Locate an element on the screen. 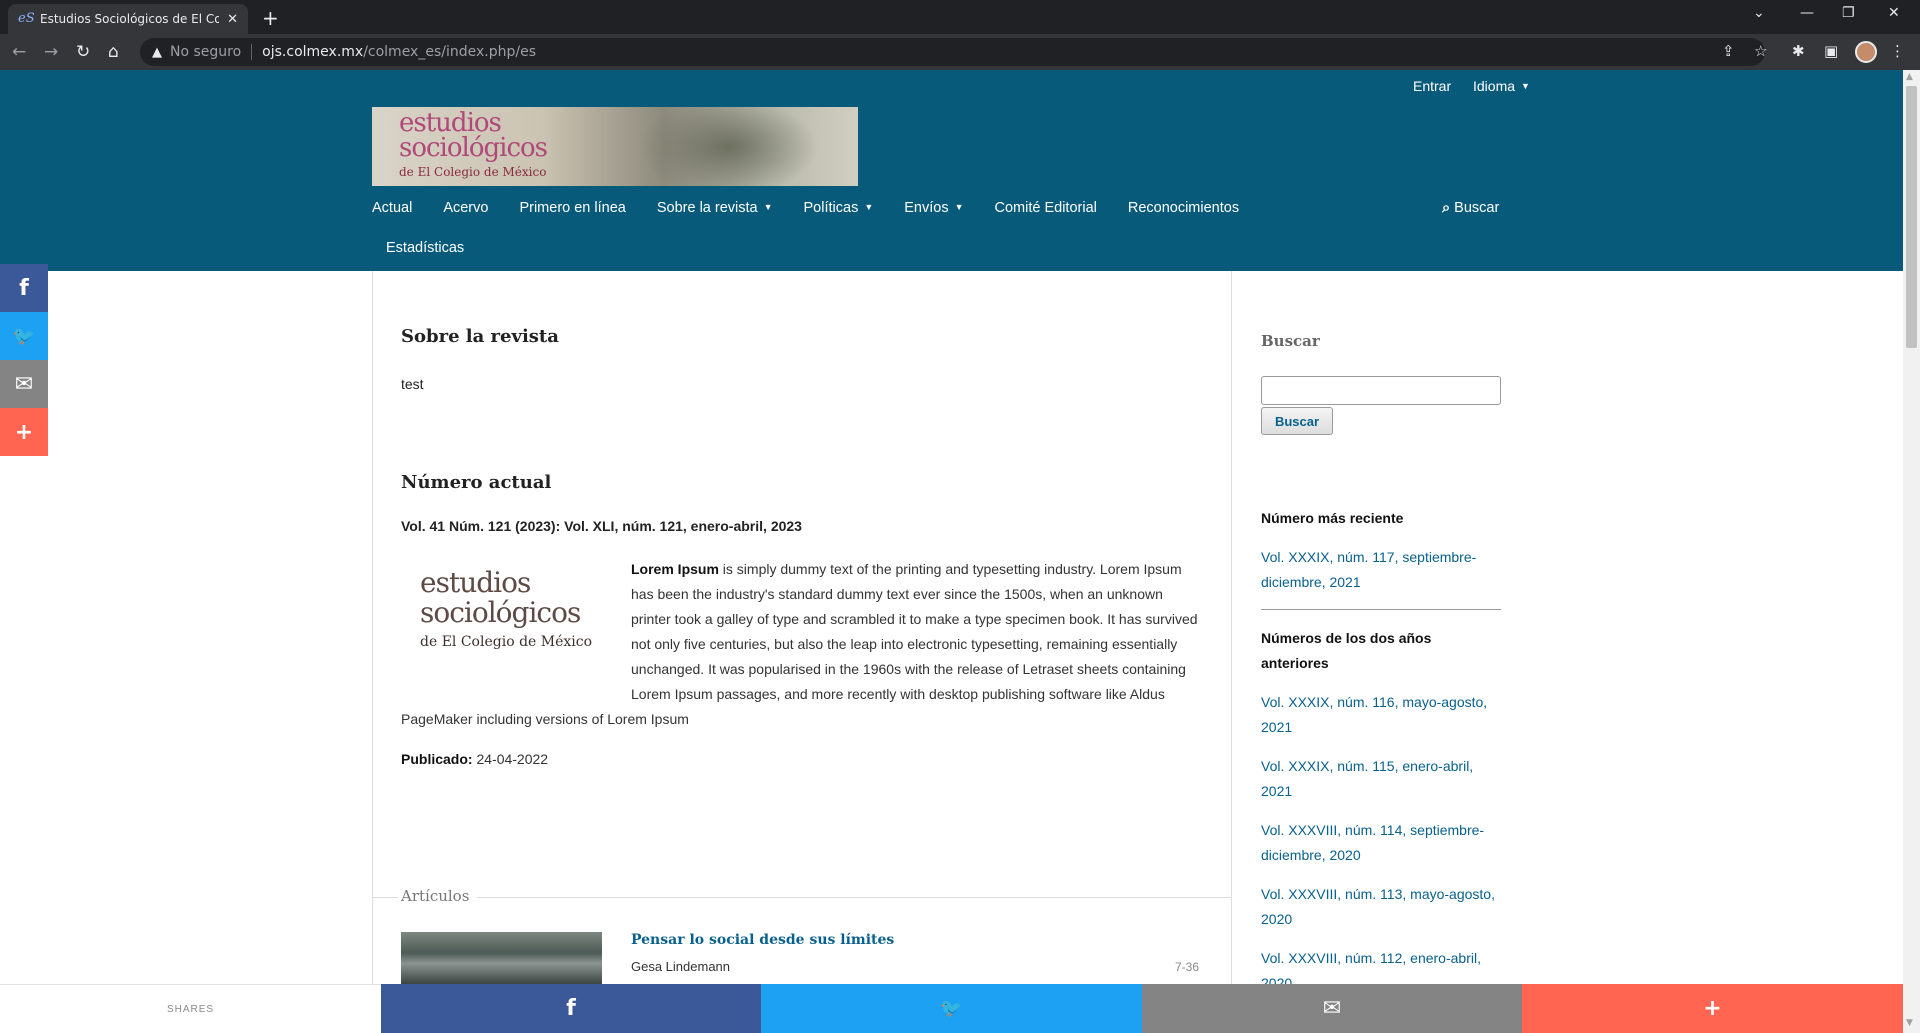  header-search-label: Buscar is located at coordinates (1477, 208).